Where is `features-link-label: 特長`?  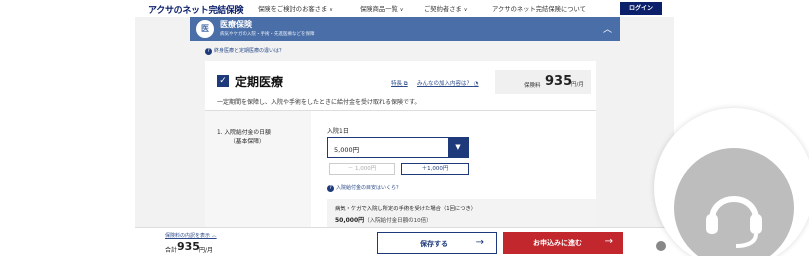 features-link-label: 特長 is located at coordinates (397, 84).